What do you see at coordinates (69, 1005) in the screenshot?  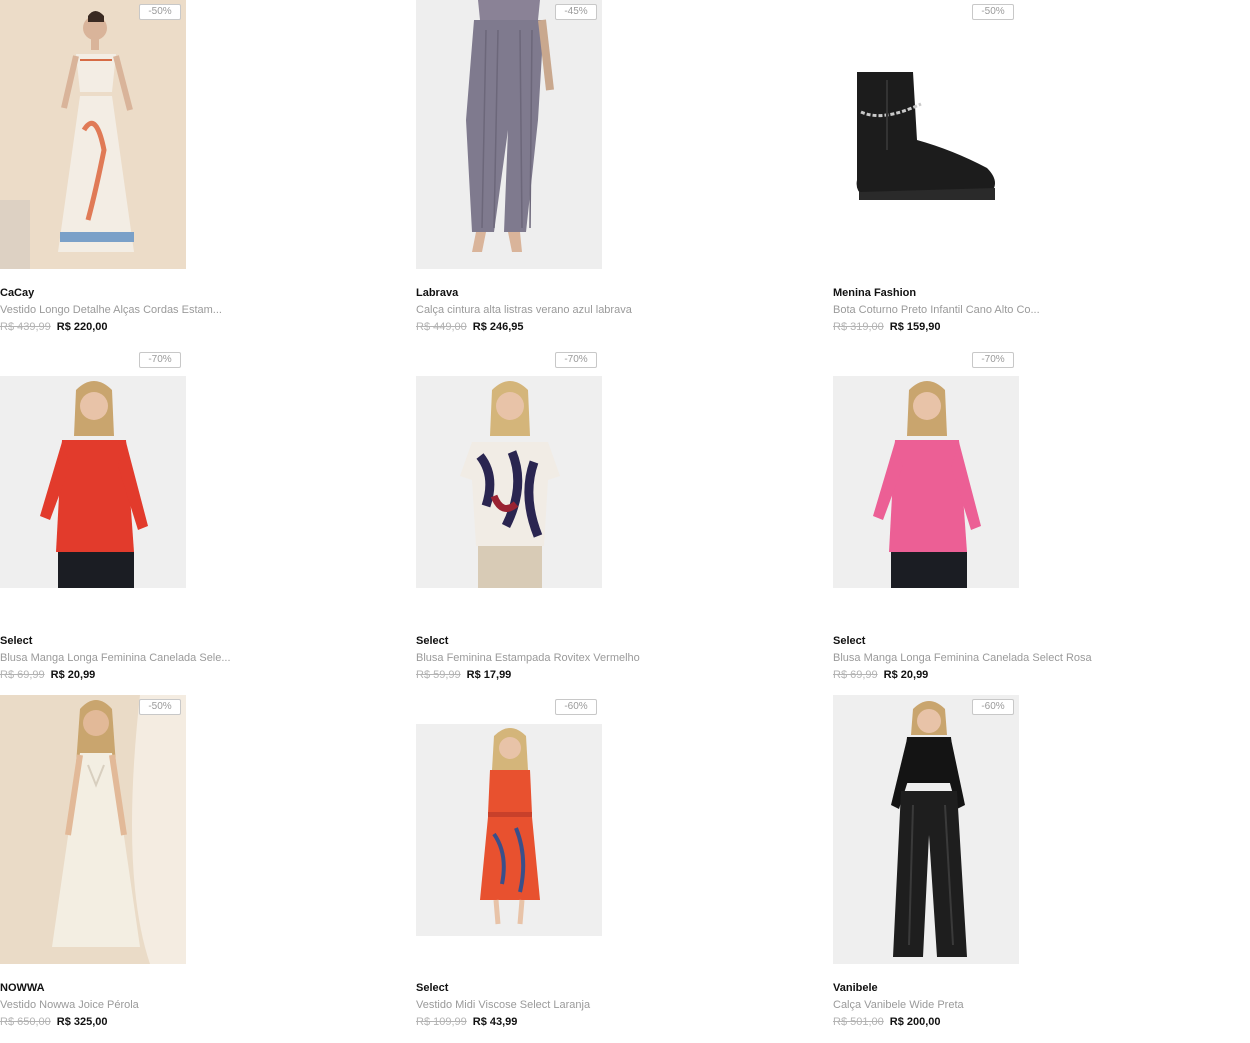 I see `product-name: Vestido Nowwa Joice Pérola` at bounding box center [69, 1005].